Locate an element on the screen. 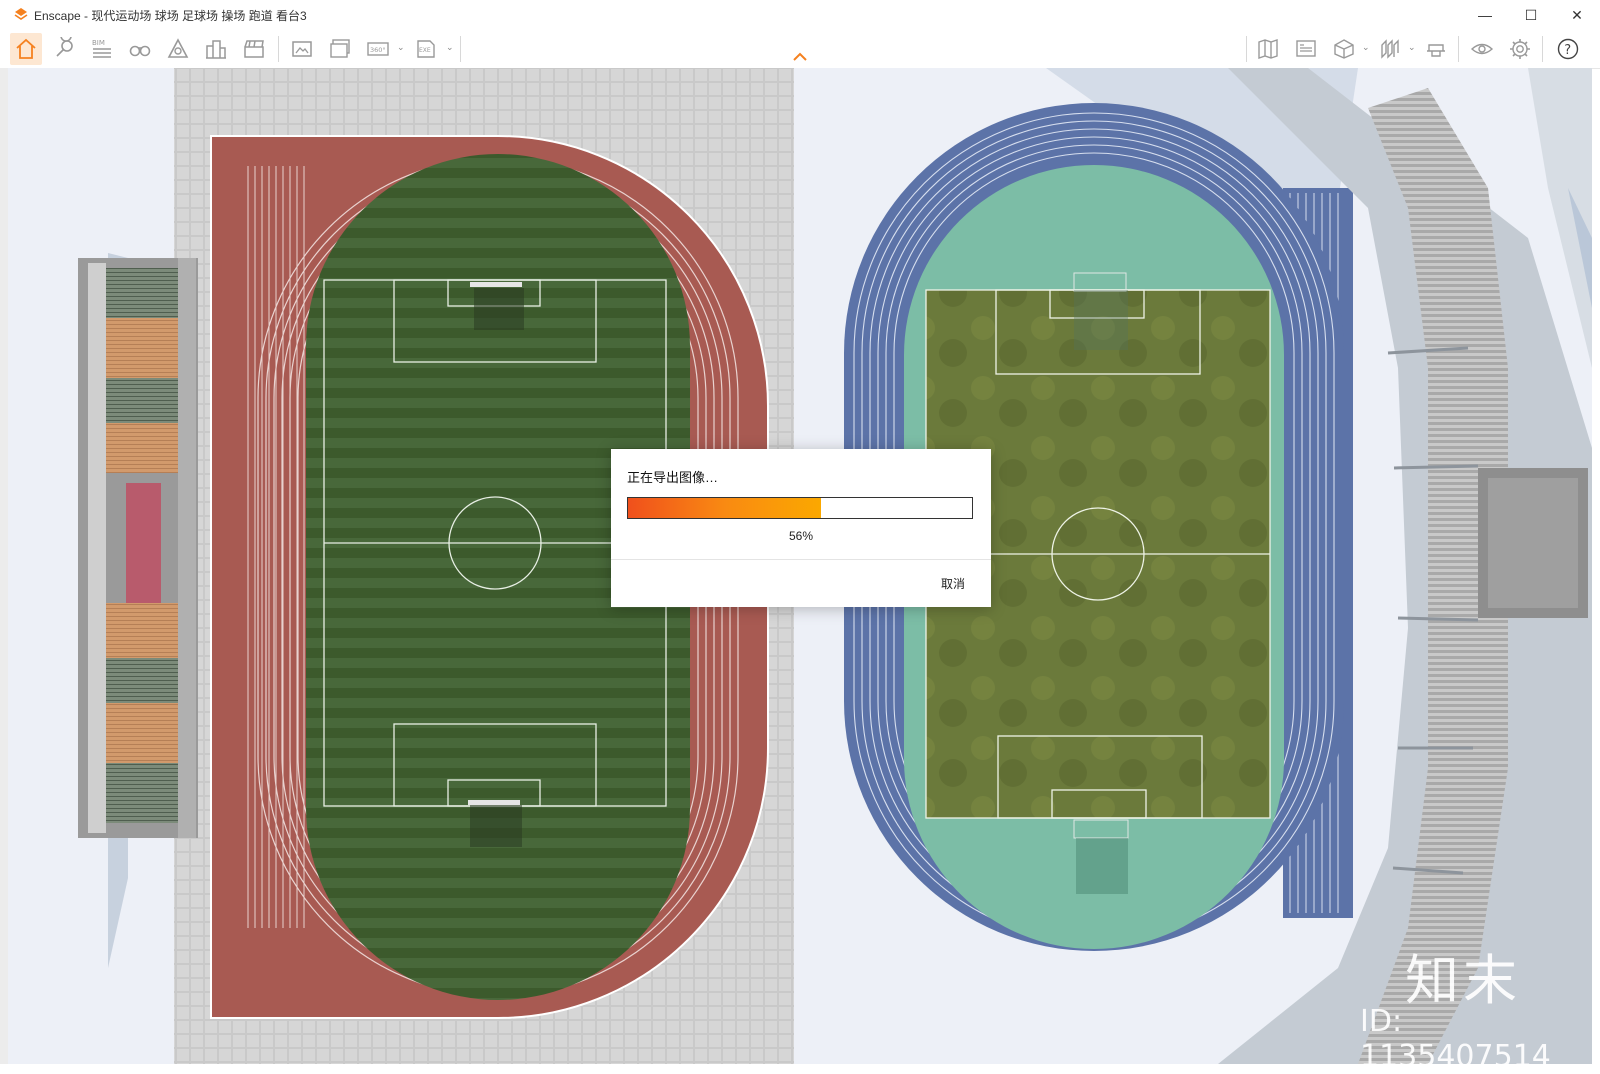  cube-icon is located at coordinates (1344, 49).